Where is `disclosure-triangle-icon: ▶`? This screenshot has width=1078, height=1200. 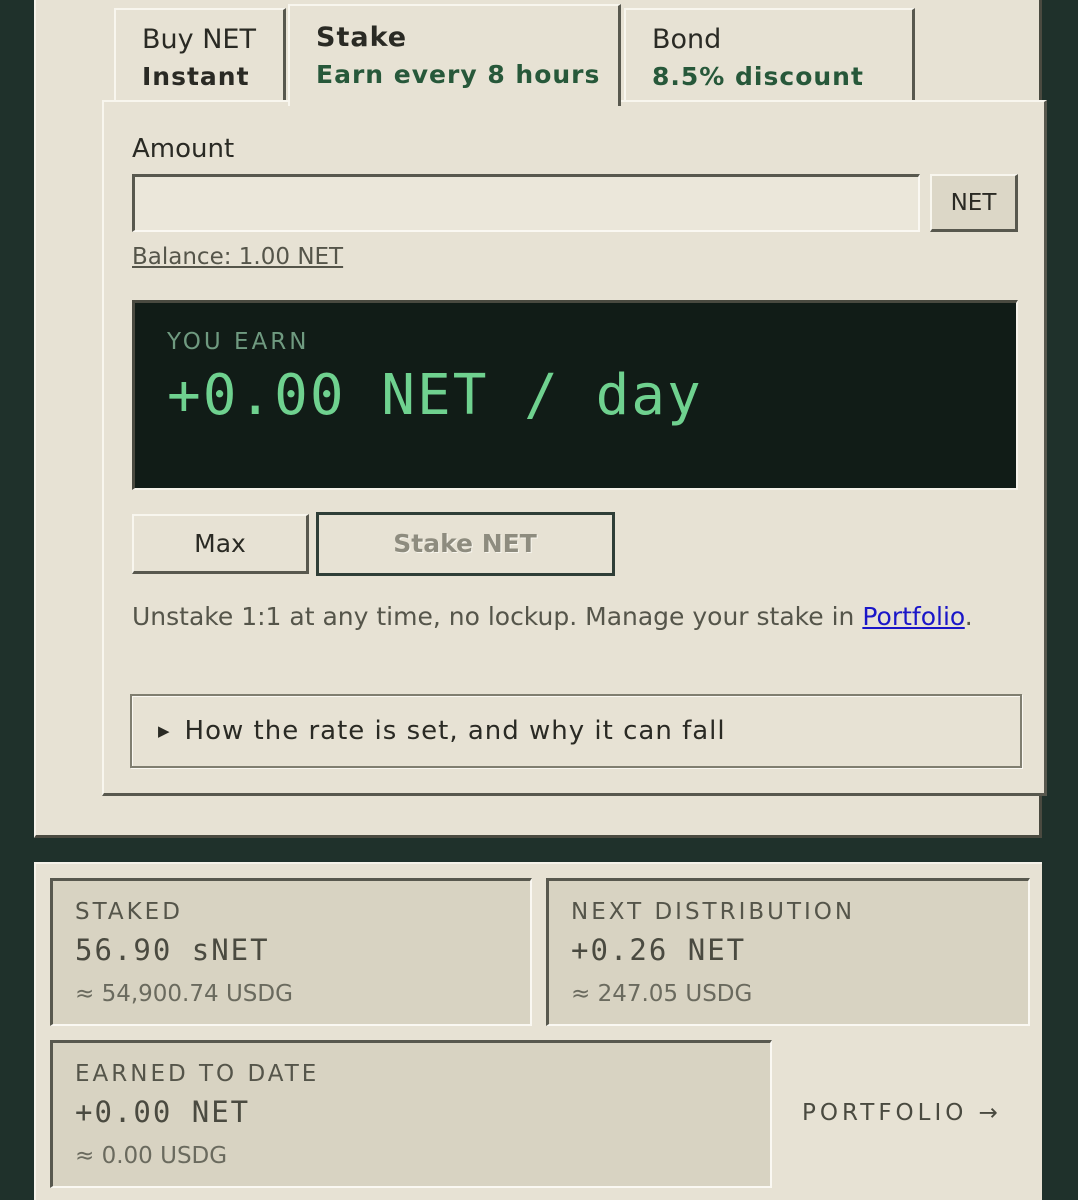
disclosure-triangle-icon: ▶ is located at coordinates (164, 731).